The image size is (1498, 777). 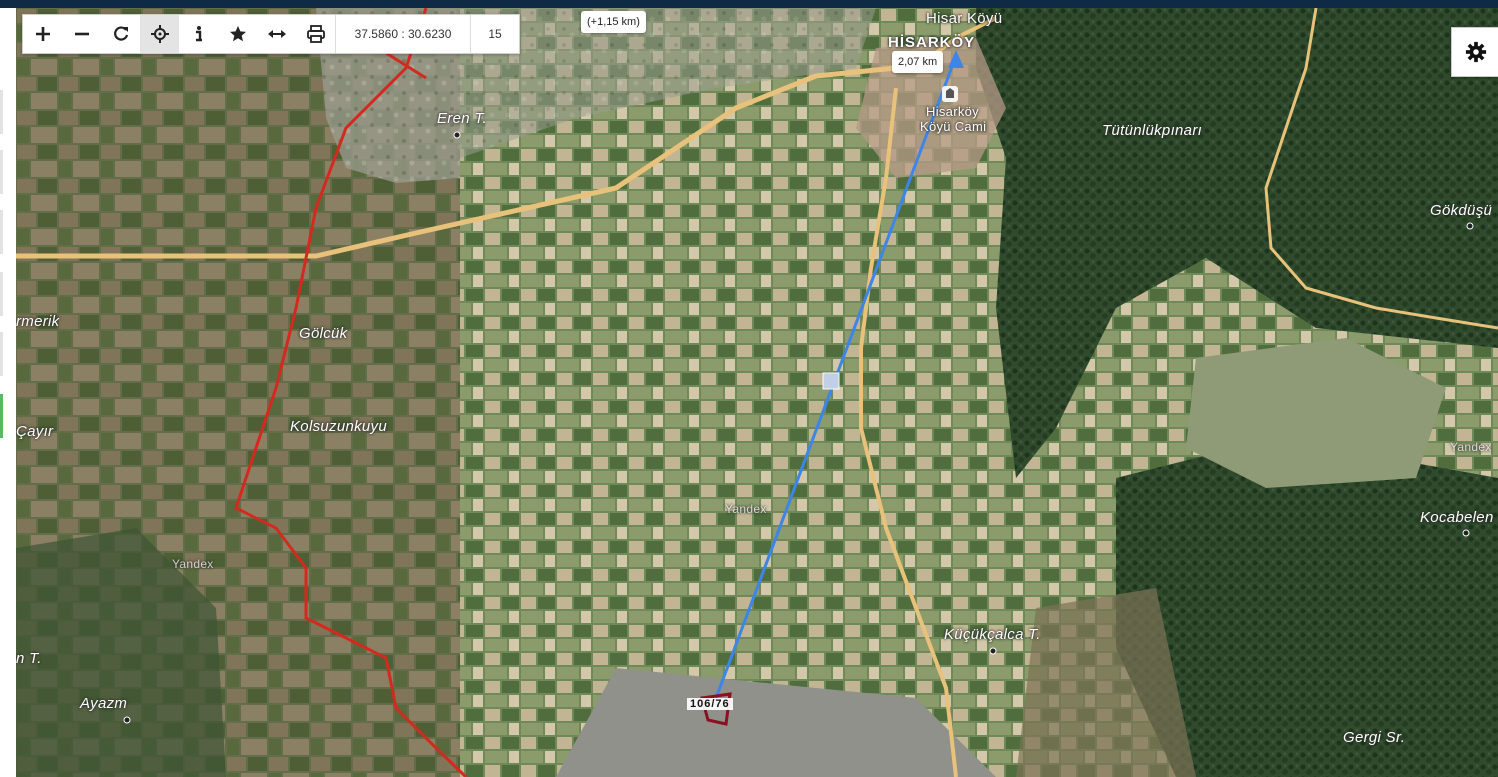 I want to click on place-hisarkoy: HİSARKÖY, so click(x=932, y=42).